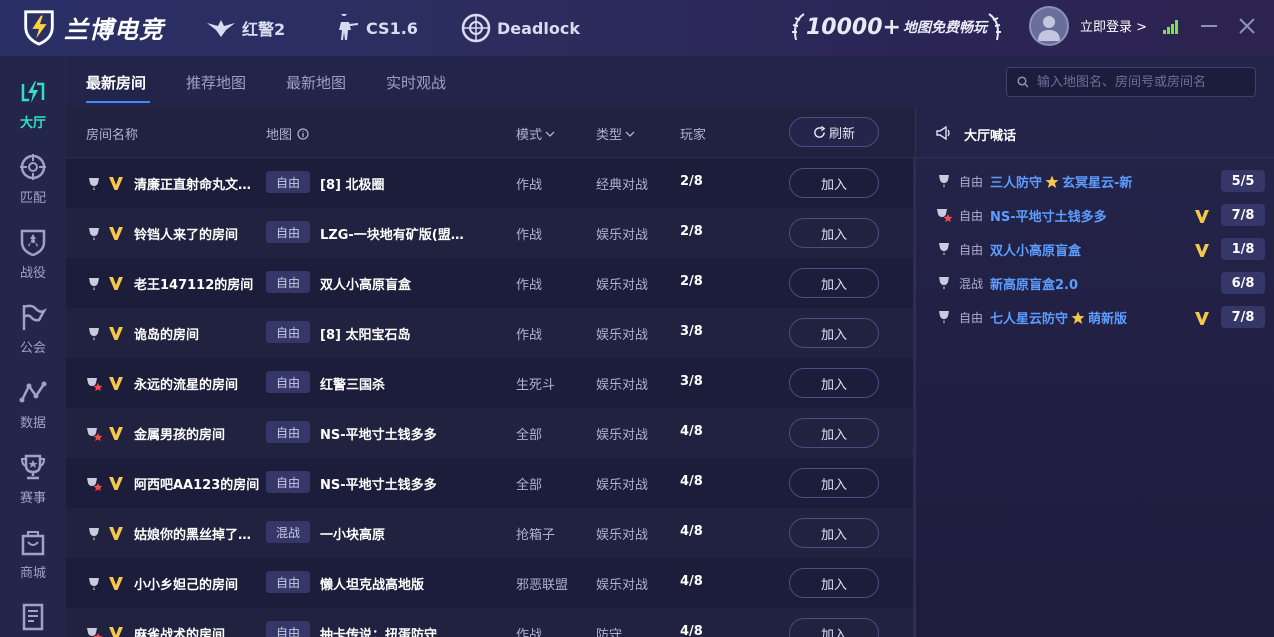 The width and height of the screenshot is (1274, 637). Describe the element at coordinates (490, 483) in the screenshot. I see `table-row: 阿西吧AA123的房间 自由 NS-平地寸土钱多多 全部 娱乐对战 4/8 加入` at that location.